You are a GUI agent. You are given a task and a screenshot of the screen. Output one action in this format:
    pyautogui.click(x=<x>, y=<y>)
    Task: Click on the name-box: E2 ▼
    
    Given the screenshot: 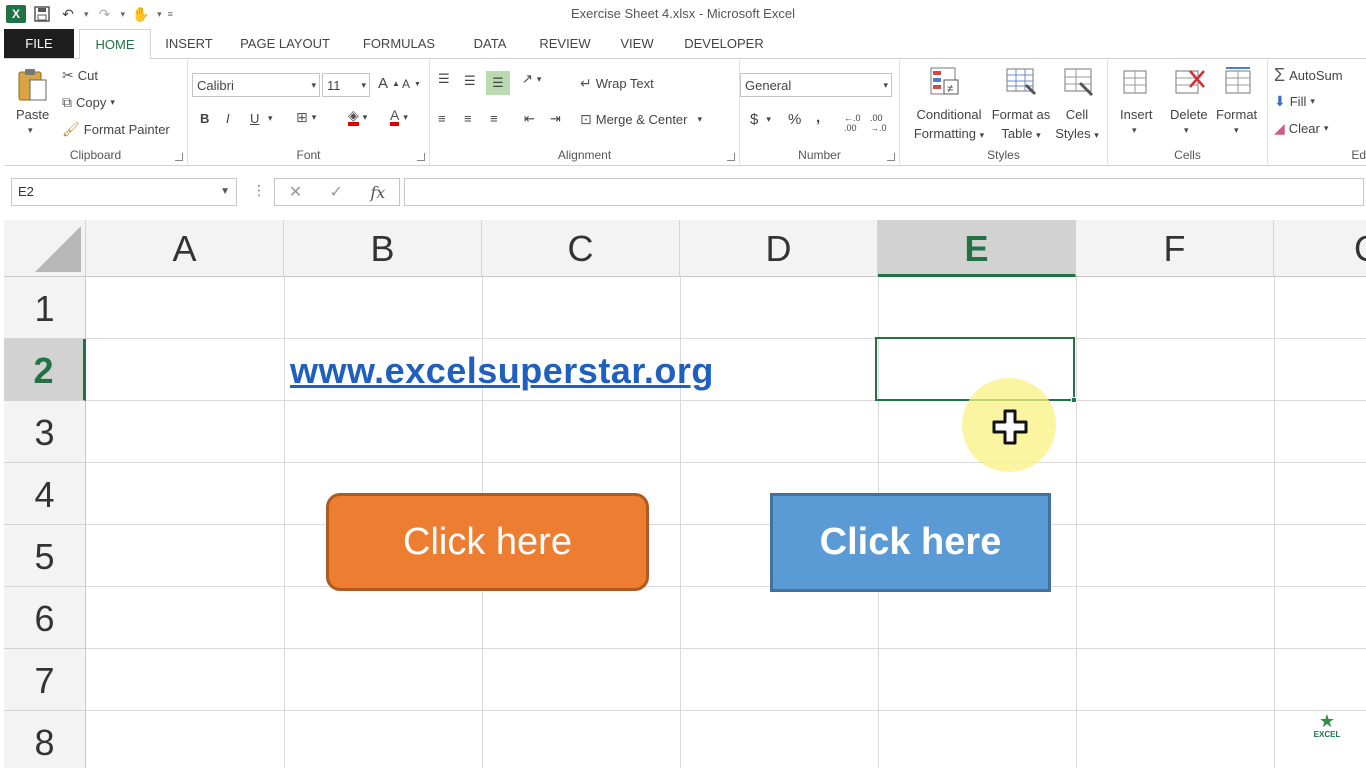 What is the action you would take?
    pyautogui.click(x=124, y=192)
    